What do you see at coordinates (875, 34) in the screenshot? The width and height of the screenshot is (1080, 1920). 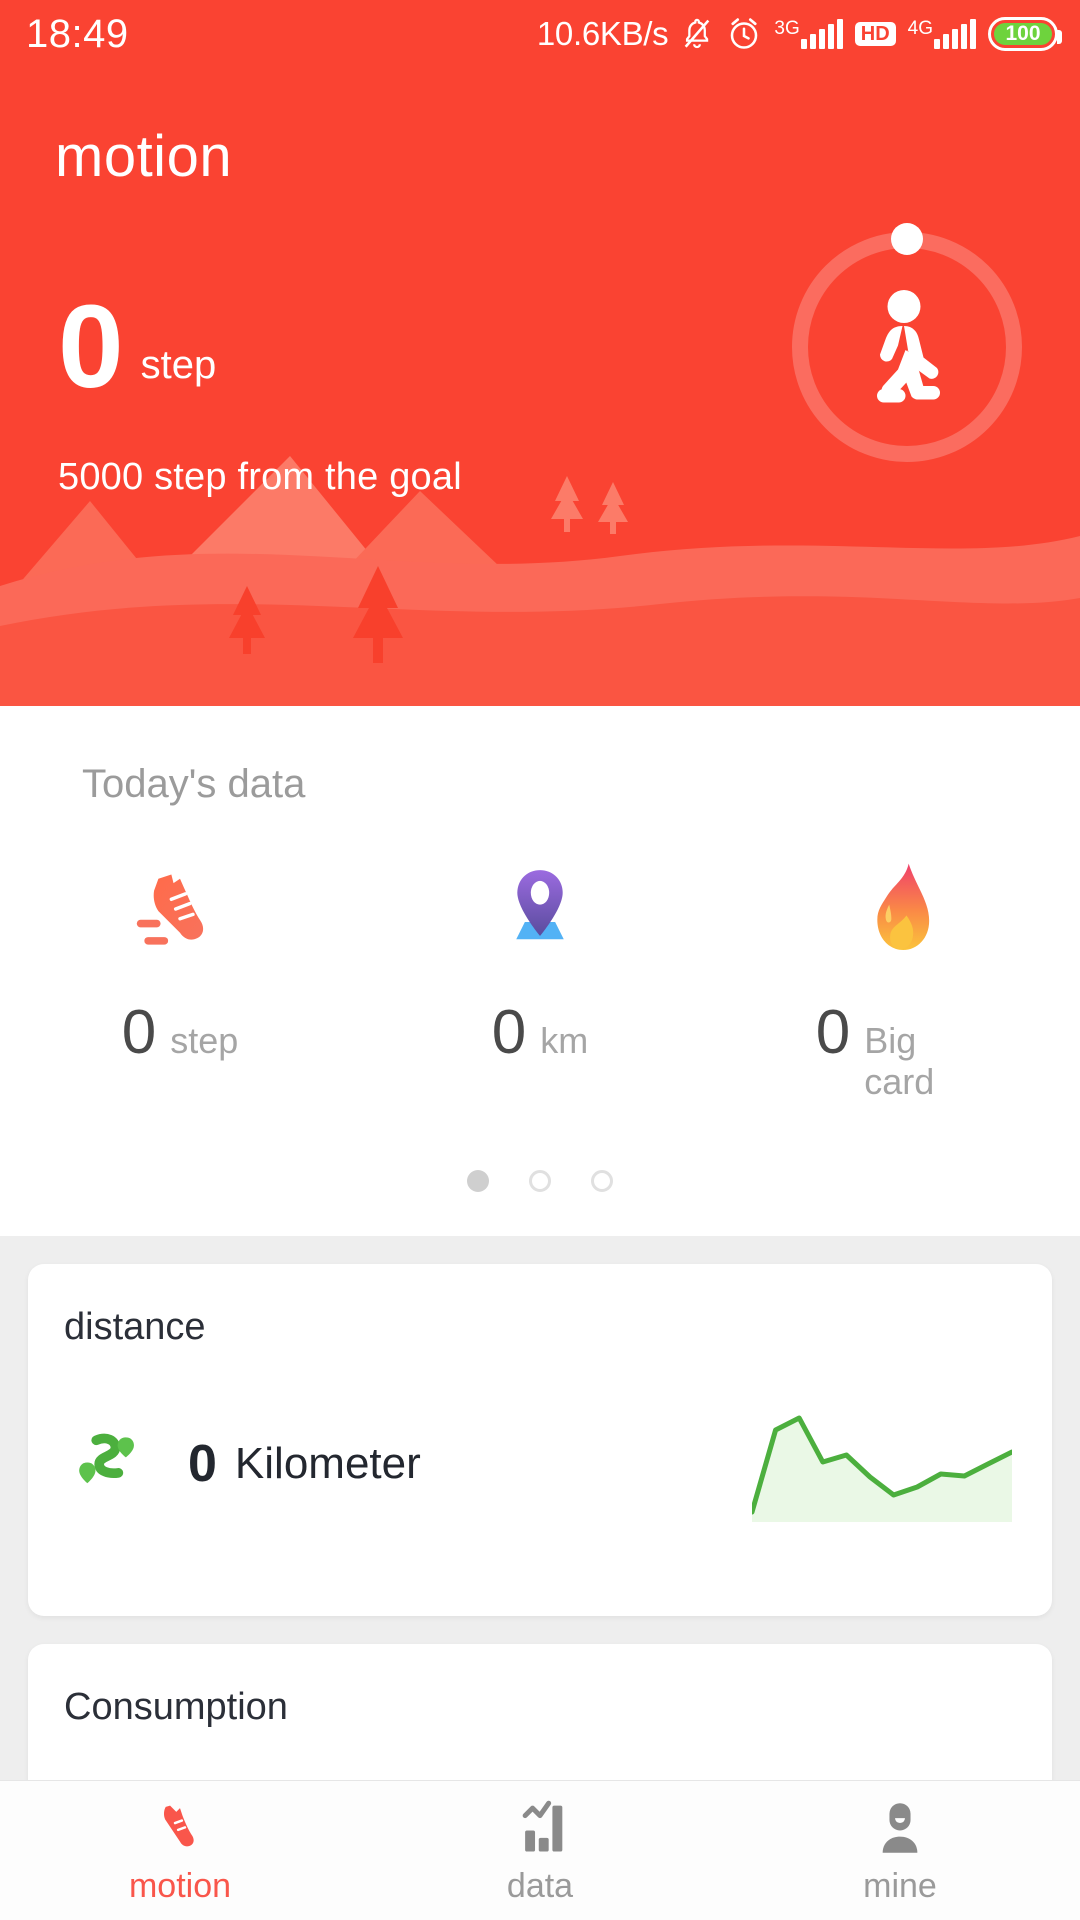 I see `hd-icon: HD` at bounding box center [875, 34].